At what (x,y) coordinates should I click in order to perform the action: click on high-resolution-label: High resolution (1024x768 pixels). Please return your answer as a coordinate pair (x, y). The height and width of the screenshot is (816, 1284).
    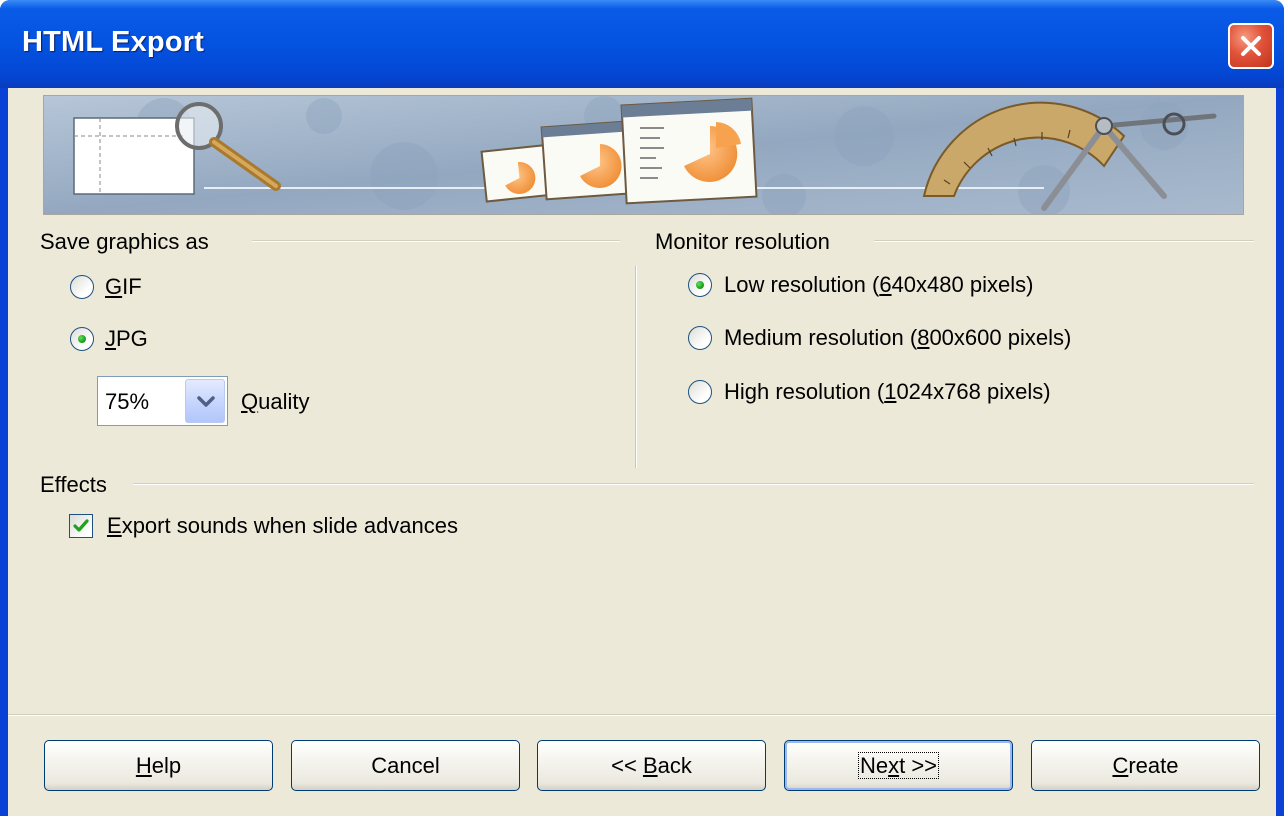
    Looking at the image, I should click on (887, 392).